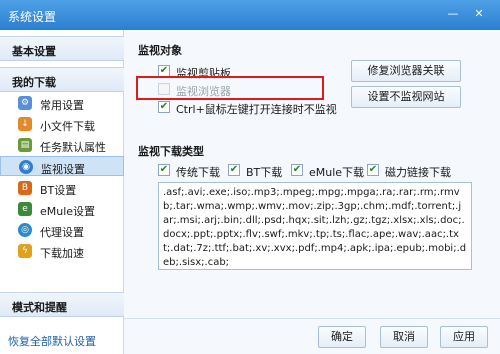  Describe the element at coordinates (337, 172) in the screenshot. I see `emule-download-label: eMule下载` at that location.